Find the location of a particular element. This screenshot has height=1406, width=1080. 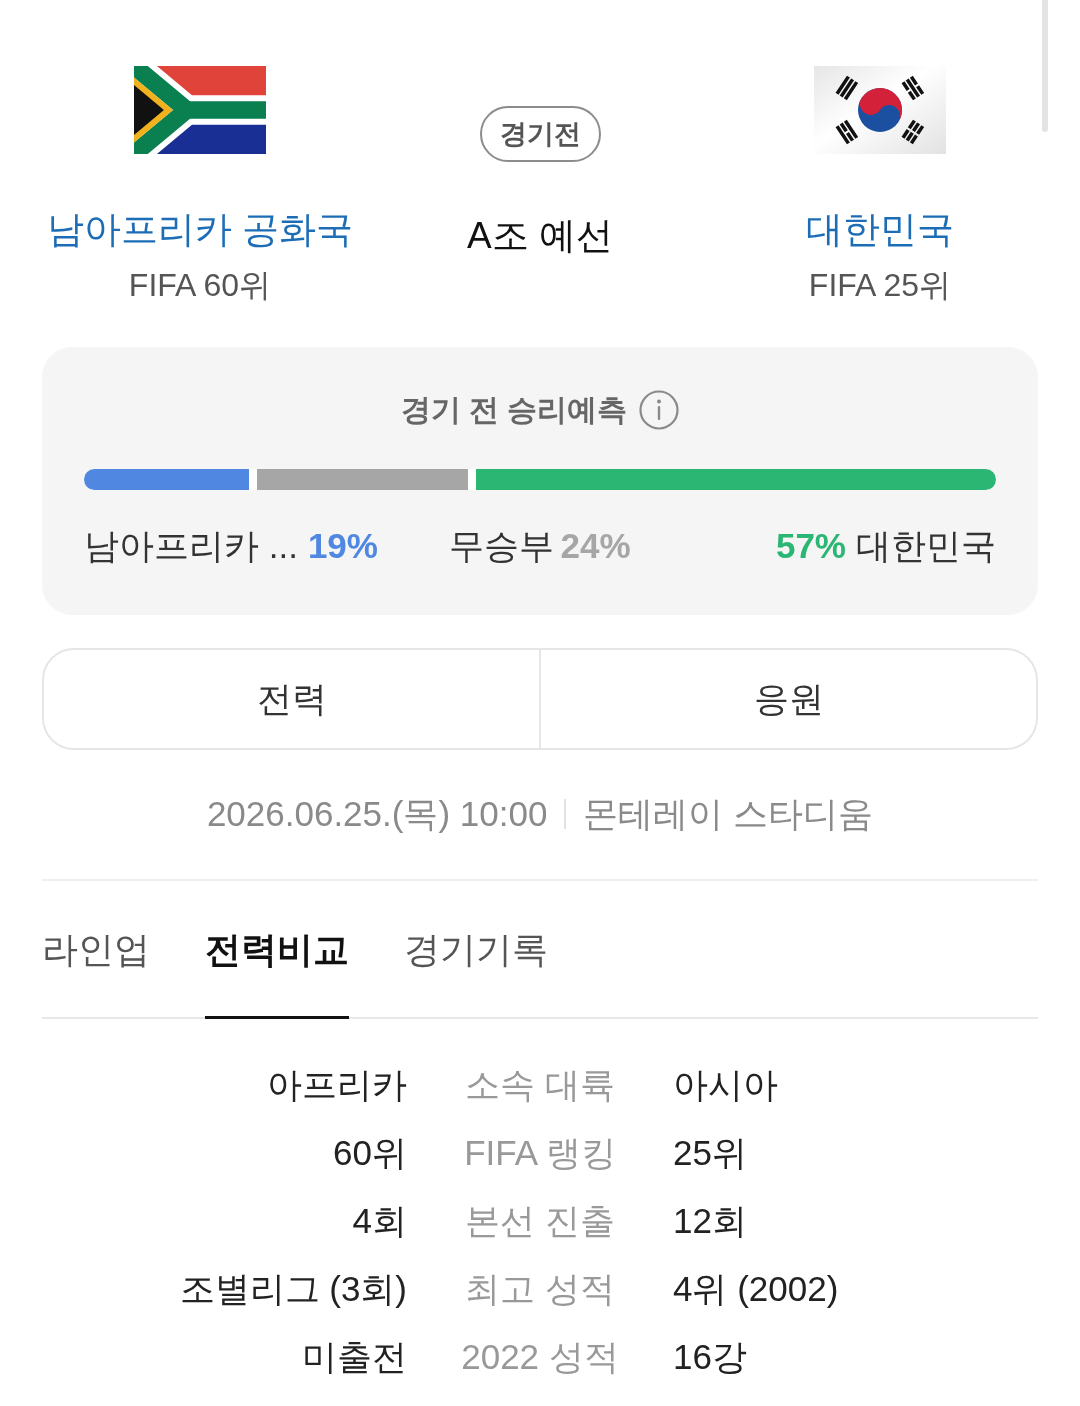

outcome-label: 대한민국 is located at coordinates (926, 546).